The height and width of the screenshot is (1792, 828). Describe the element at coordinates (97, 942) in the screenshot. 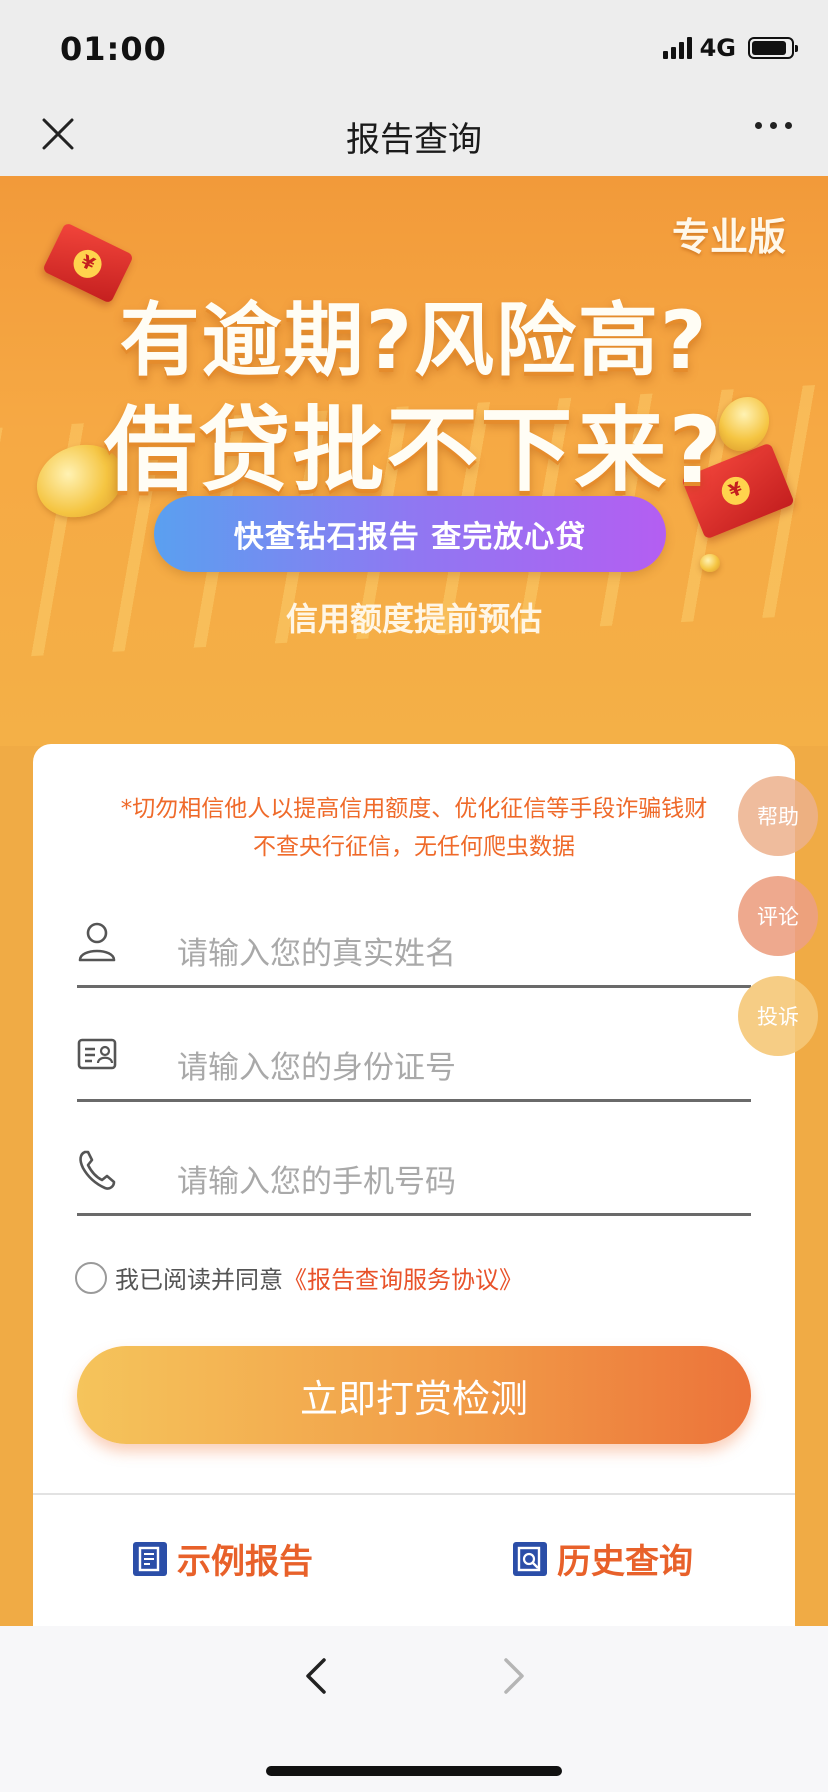

I see `user-icon` at that location.